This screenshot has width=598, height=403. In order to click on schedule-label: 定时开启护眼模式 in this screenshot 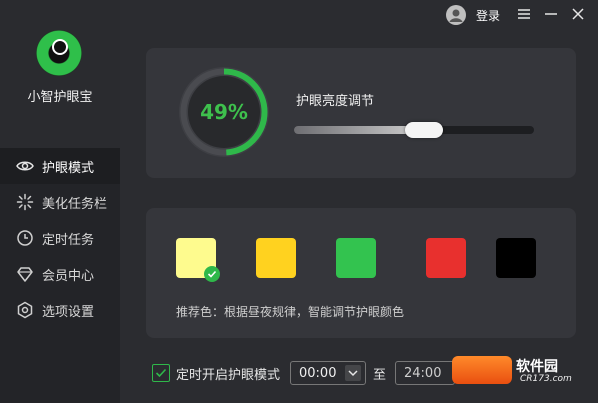, I will do `click(228, 375)`.